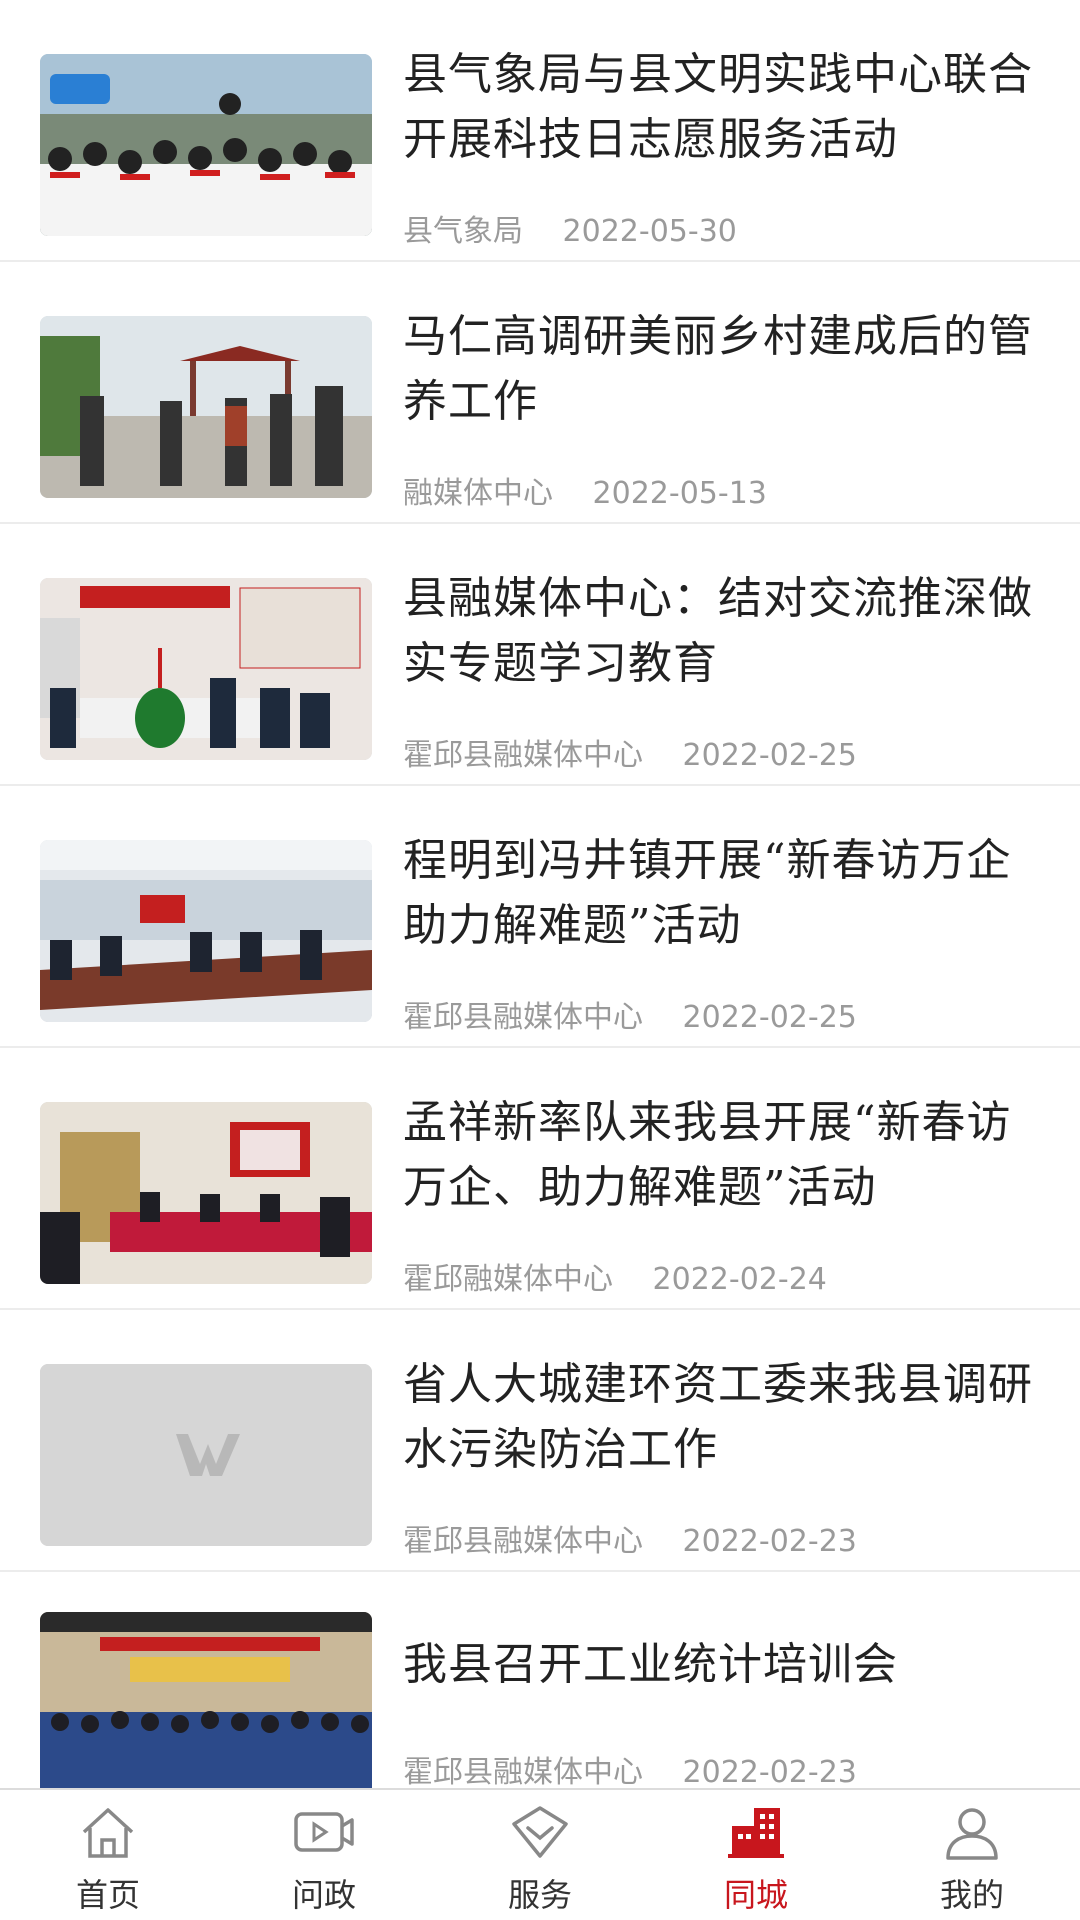 The height and width of the screenshot is (1920, 1080). What do you see at coordinates (971, 1895) in the screenshot?
I see `tab-mine-label: 我的` at bounding box center [971, 1895].